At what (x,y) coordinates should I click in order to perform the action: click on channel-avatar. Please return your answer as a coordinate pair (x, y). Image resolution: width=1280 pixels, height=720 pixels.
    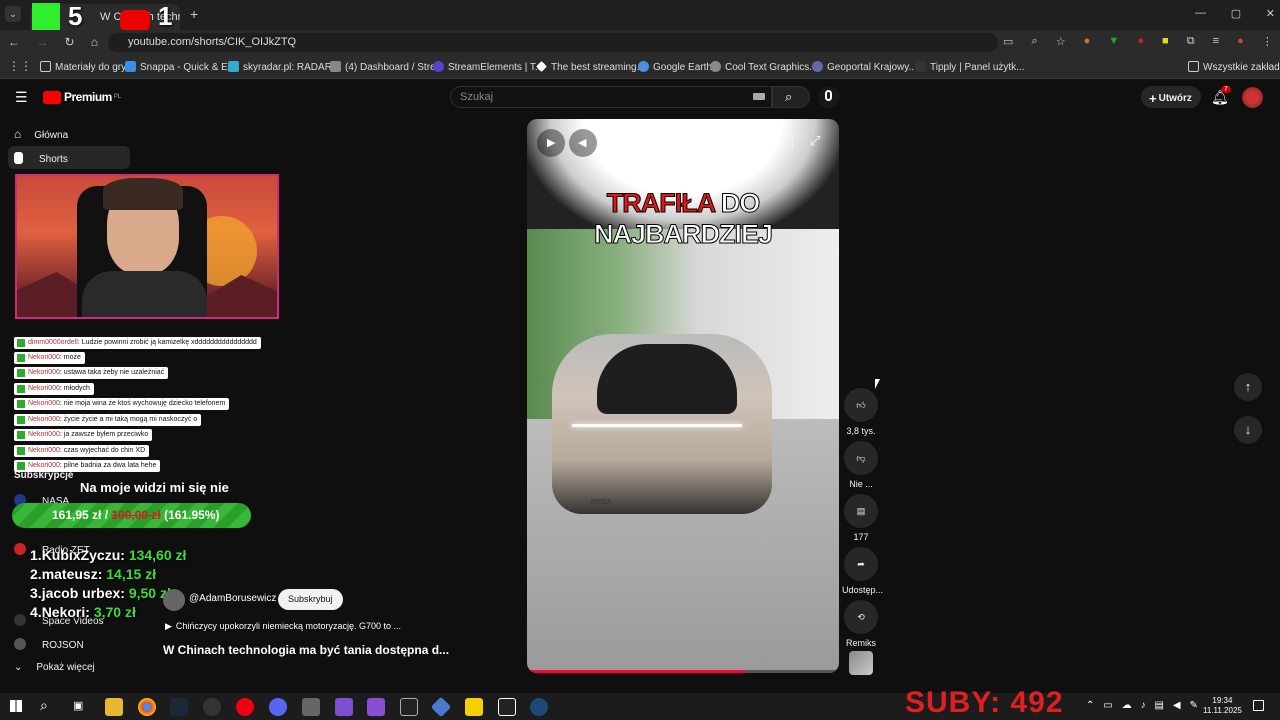
    Looking at the image, I should click on (174, 600).